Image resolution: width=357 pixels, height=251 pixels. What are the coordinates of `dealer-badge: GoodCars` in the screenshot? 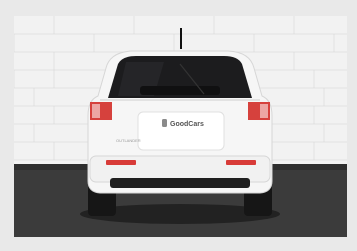 It's located at (187, 124).